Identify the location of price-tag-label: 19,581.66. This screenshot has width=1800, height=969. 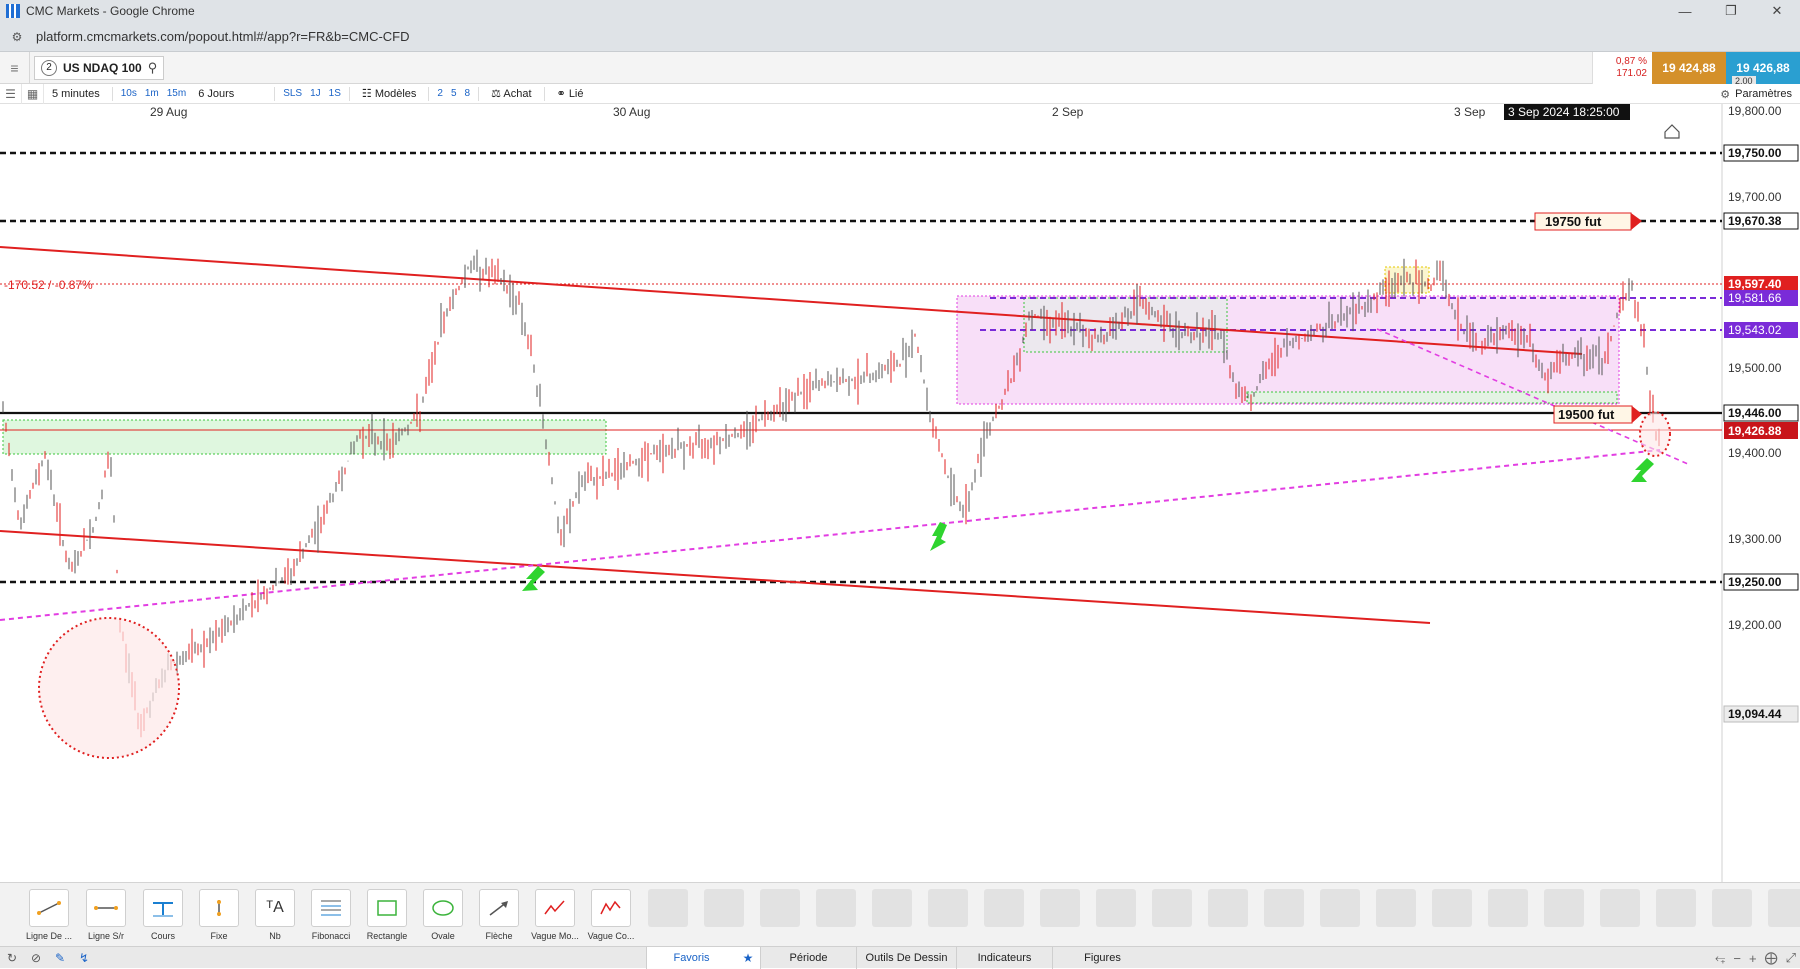
(1755, 298).